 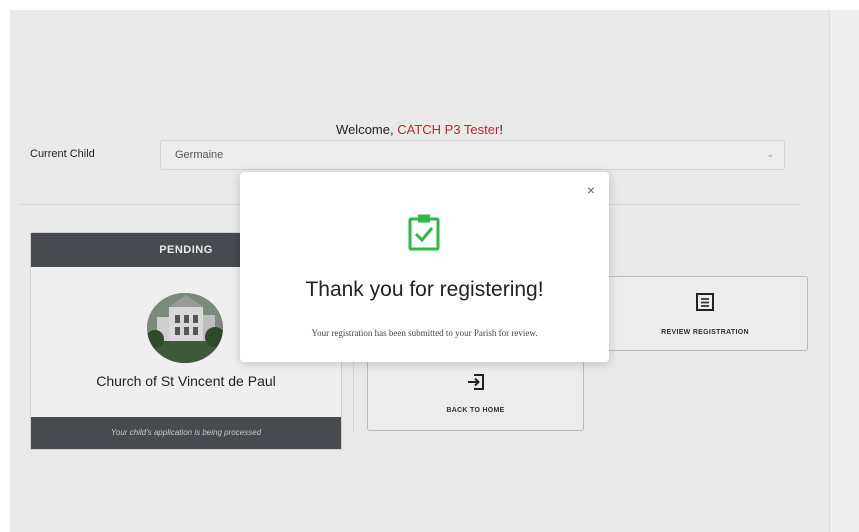 What do you see at coordinates (705, 304) in the screenshot?
I see `list-icon` at bounding box center [705, 304].